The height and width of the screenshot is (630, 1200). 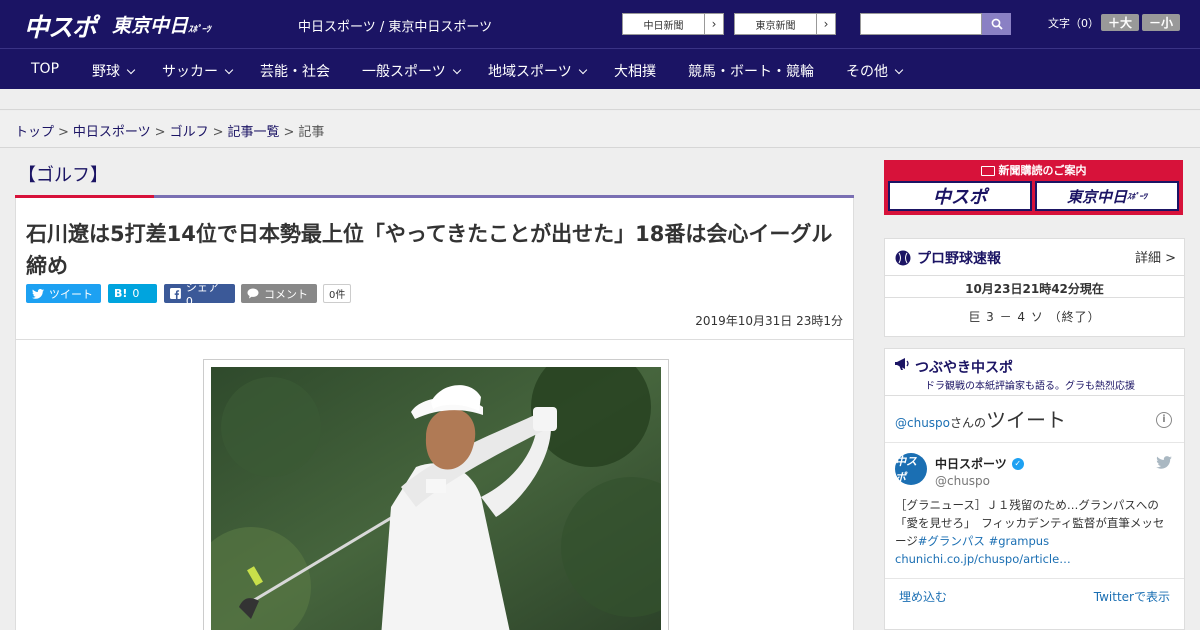 What do you see at coordinates (987, 171) in the screenshot?
I see `newspaper-icon` at bounding box center [987, 171].